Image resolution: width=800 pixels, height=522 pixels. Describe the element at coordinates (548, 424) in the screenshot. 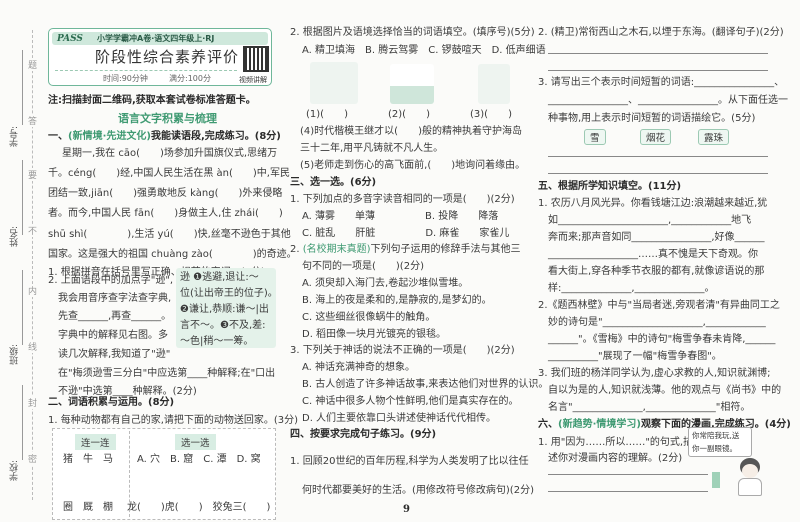

I see `section-num: 六、` at that location.